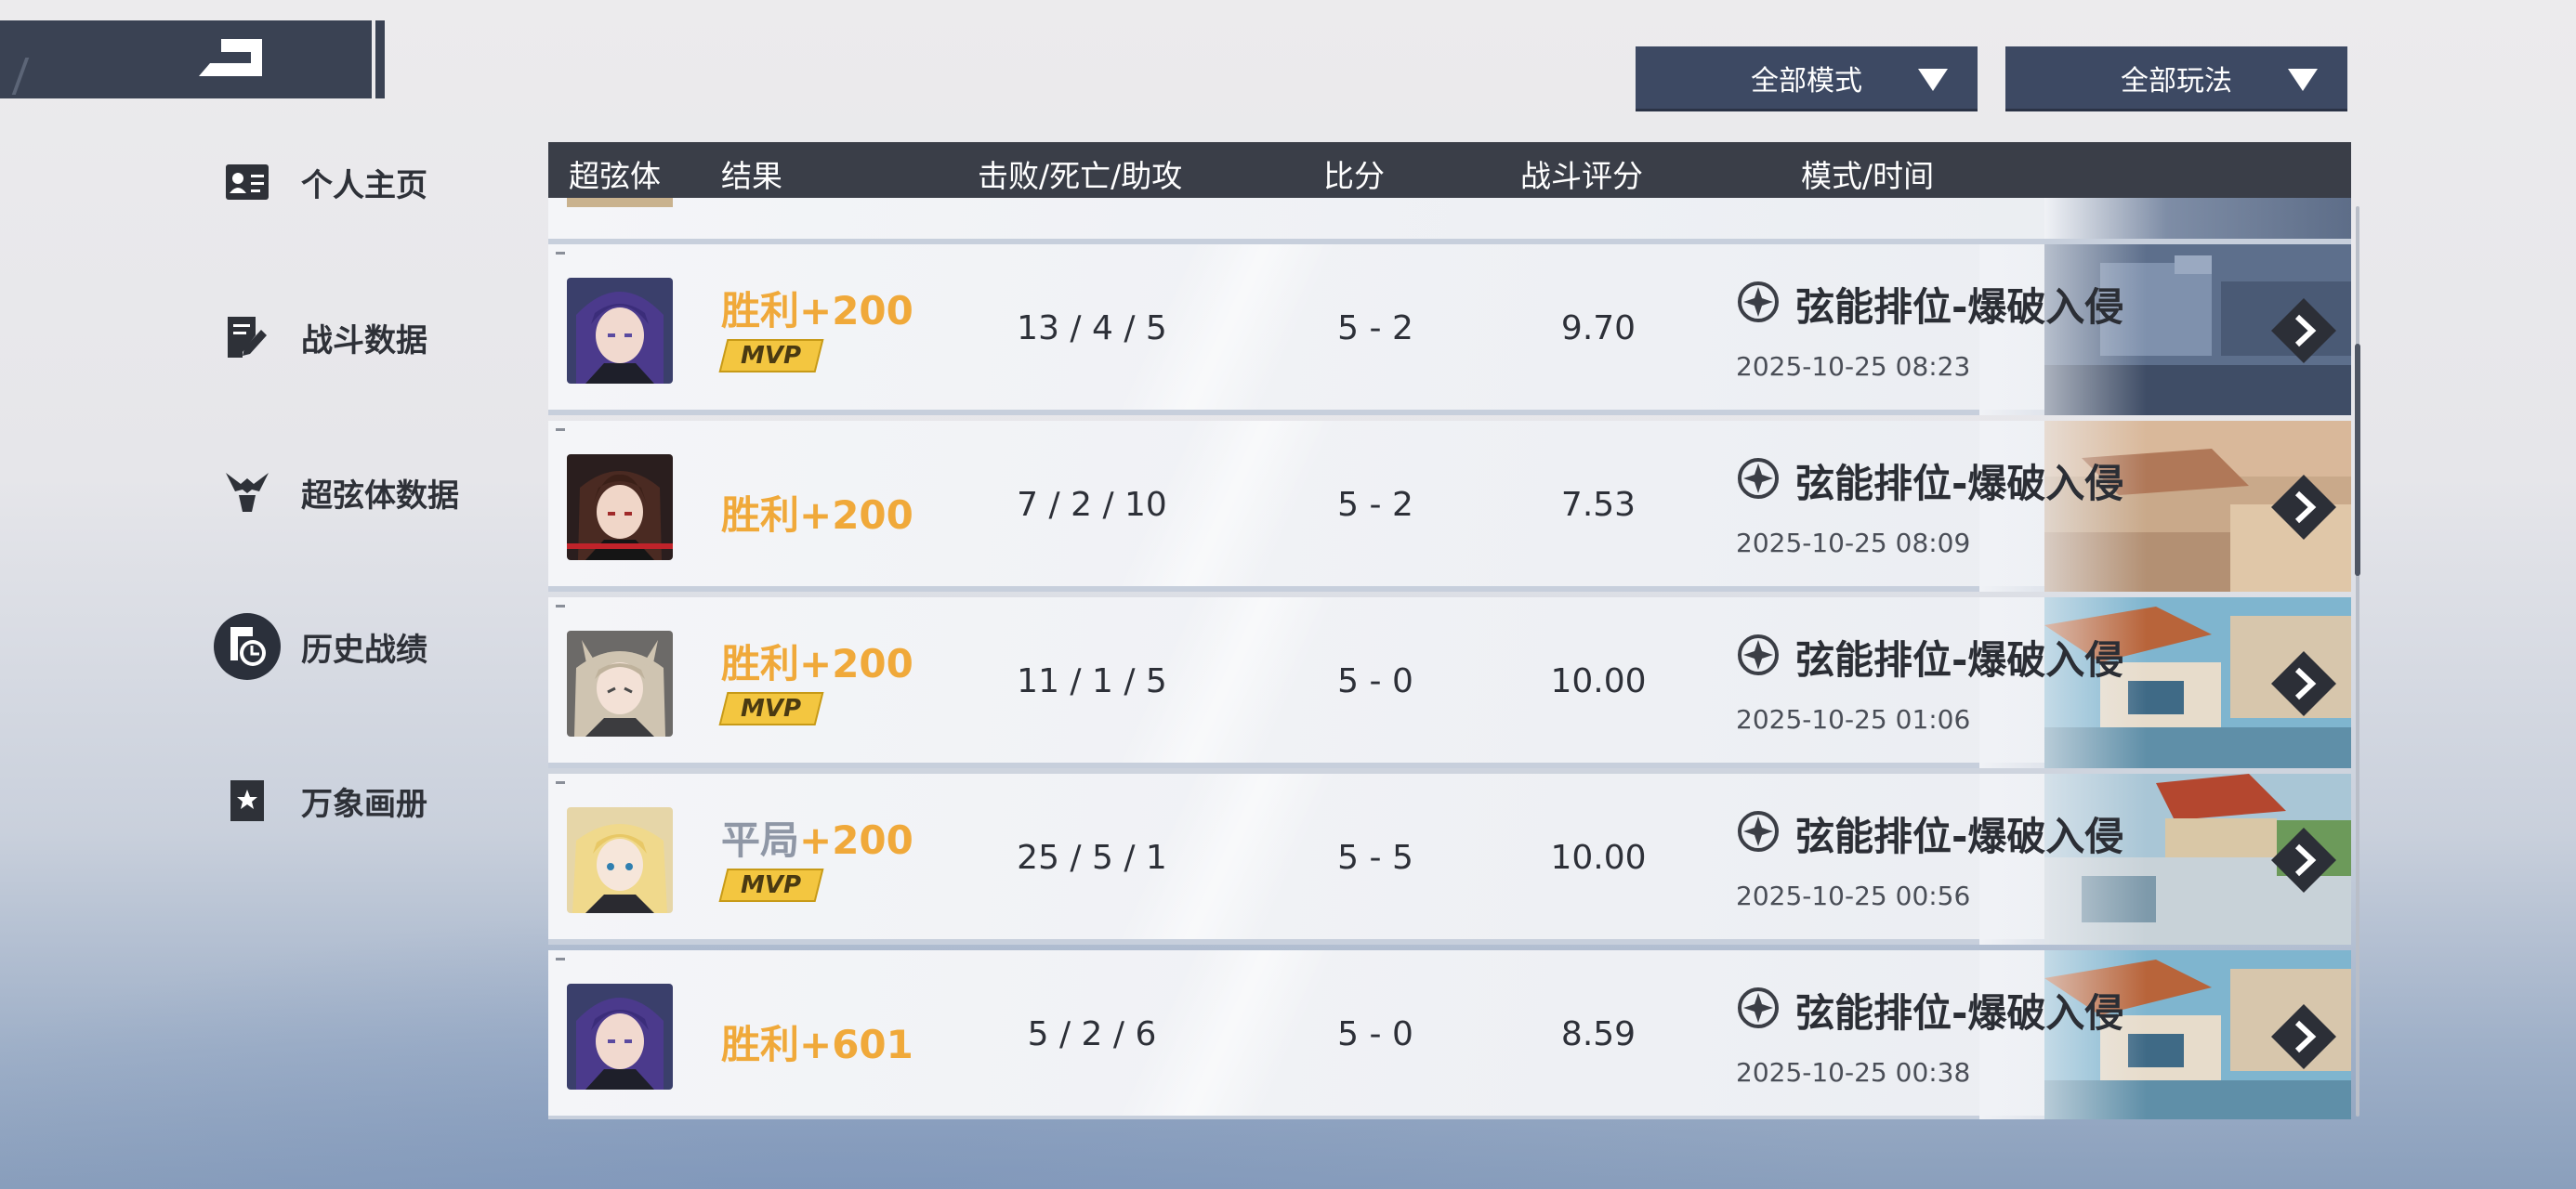 Image resolution: width=2576 pixels, height=1189 pixels. What do you see at coordinates (1080, 176) in the screenshot?
I see `header-kda: 击败/死亡/助攻` at bounding box center [1080, 176].